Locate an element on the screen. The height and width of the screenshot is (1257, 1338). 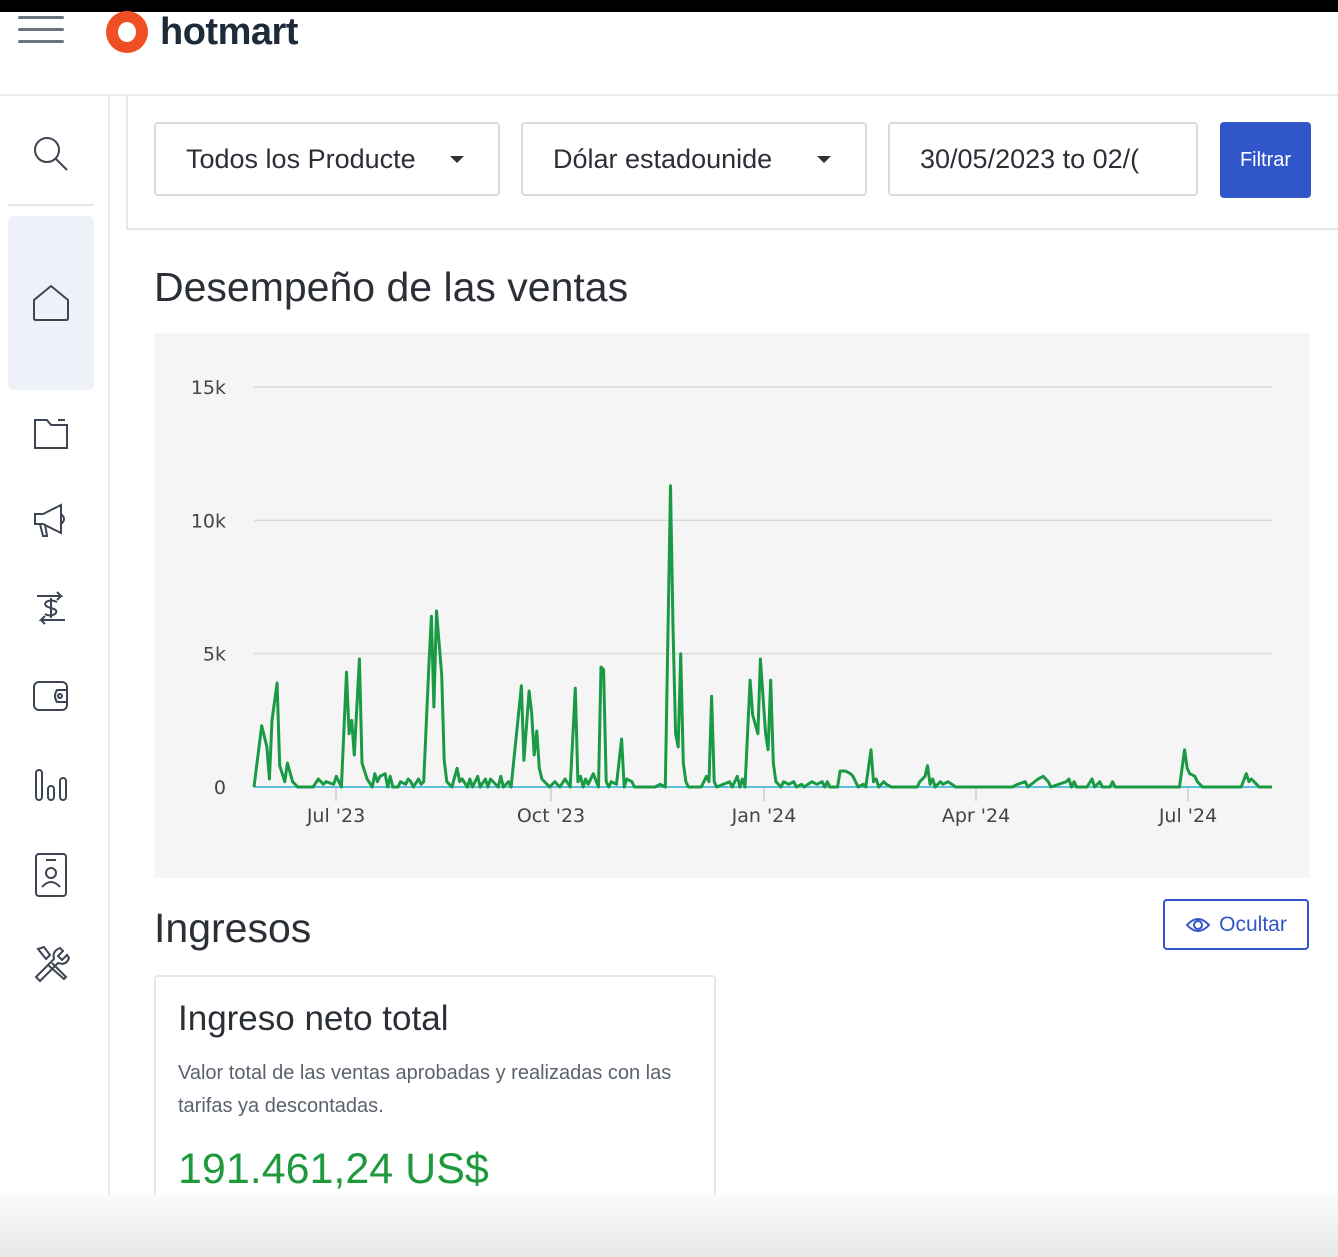
sidebar-item-marketing is located at coordinates (51, 520).